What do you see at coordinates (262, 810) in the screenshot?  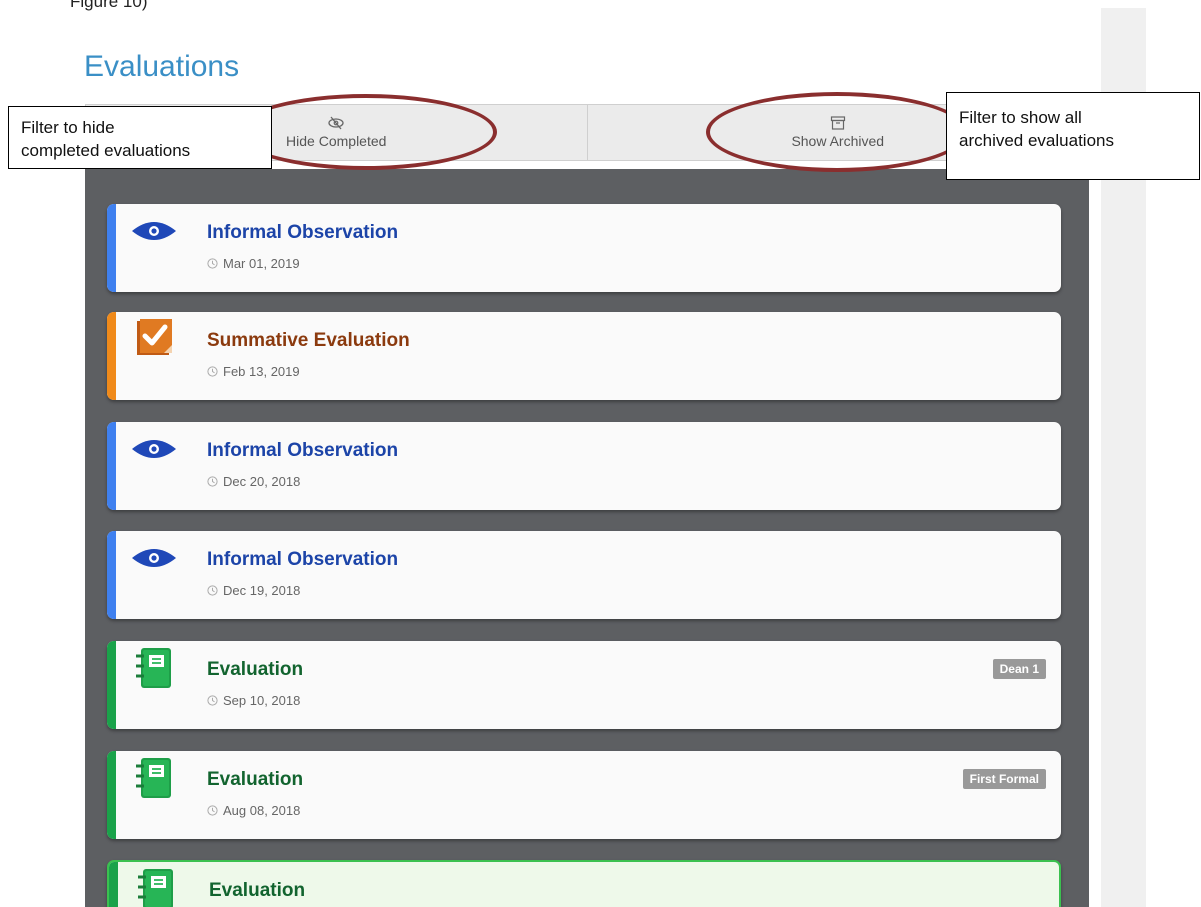 I see `evaluation-date-text: Aug 08, 2018` at bounding box center [262, 810].